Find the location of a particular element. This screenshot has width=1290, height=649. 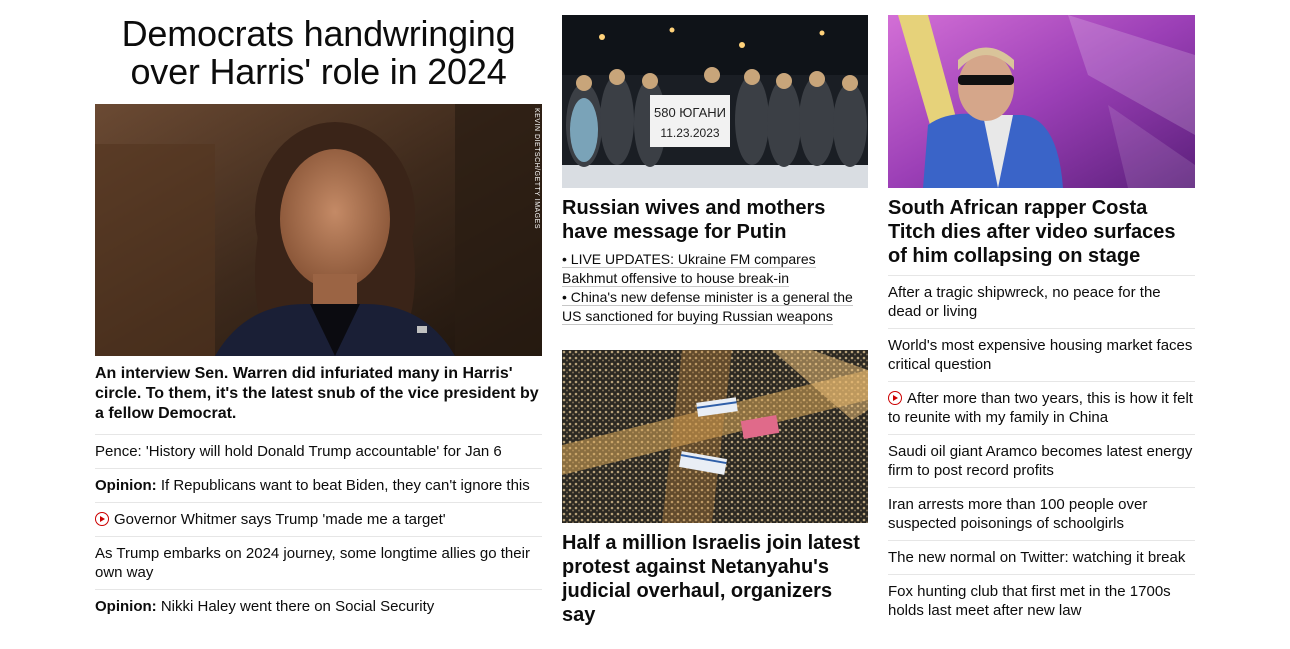

protest-photo: 580 ЮГАНИ 11.23.2023 is located at coordinates (715, 101).